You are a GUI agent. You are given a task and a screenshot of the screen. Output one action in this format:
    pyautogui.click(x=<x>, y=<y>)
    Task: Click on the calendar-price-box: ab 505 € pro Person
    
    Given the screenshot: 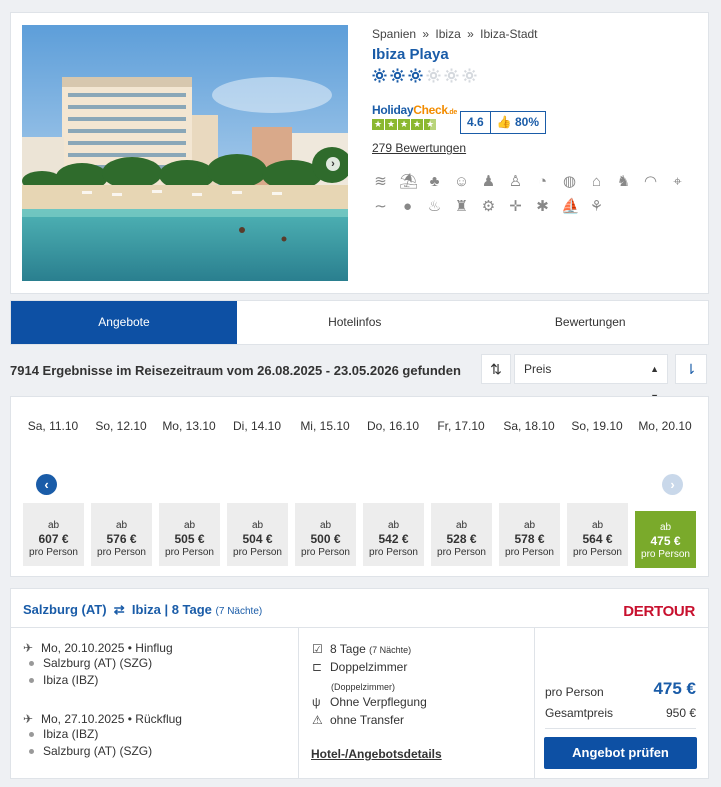 What is the action you would take?
    pyautogui.click(x=189, y=534)
    